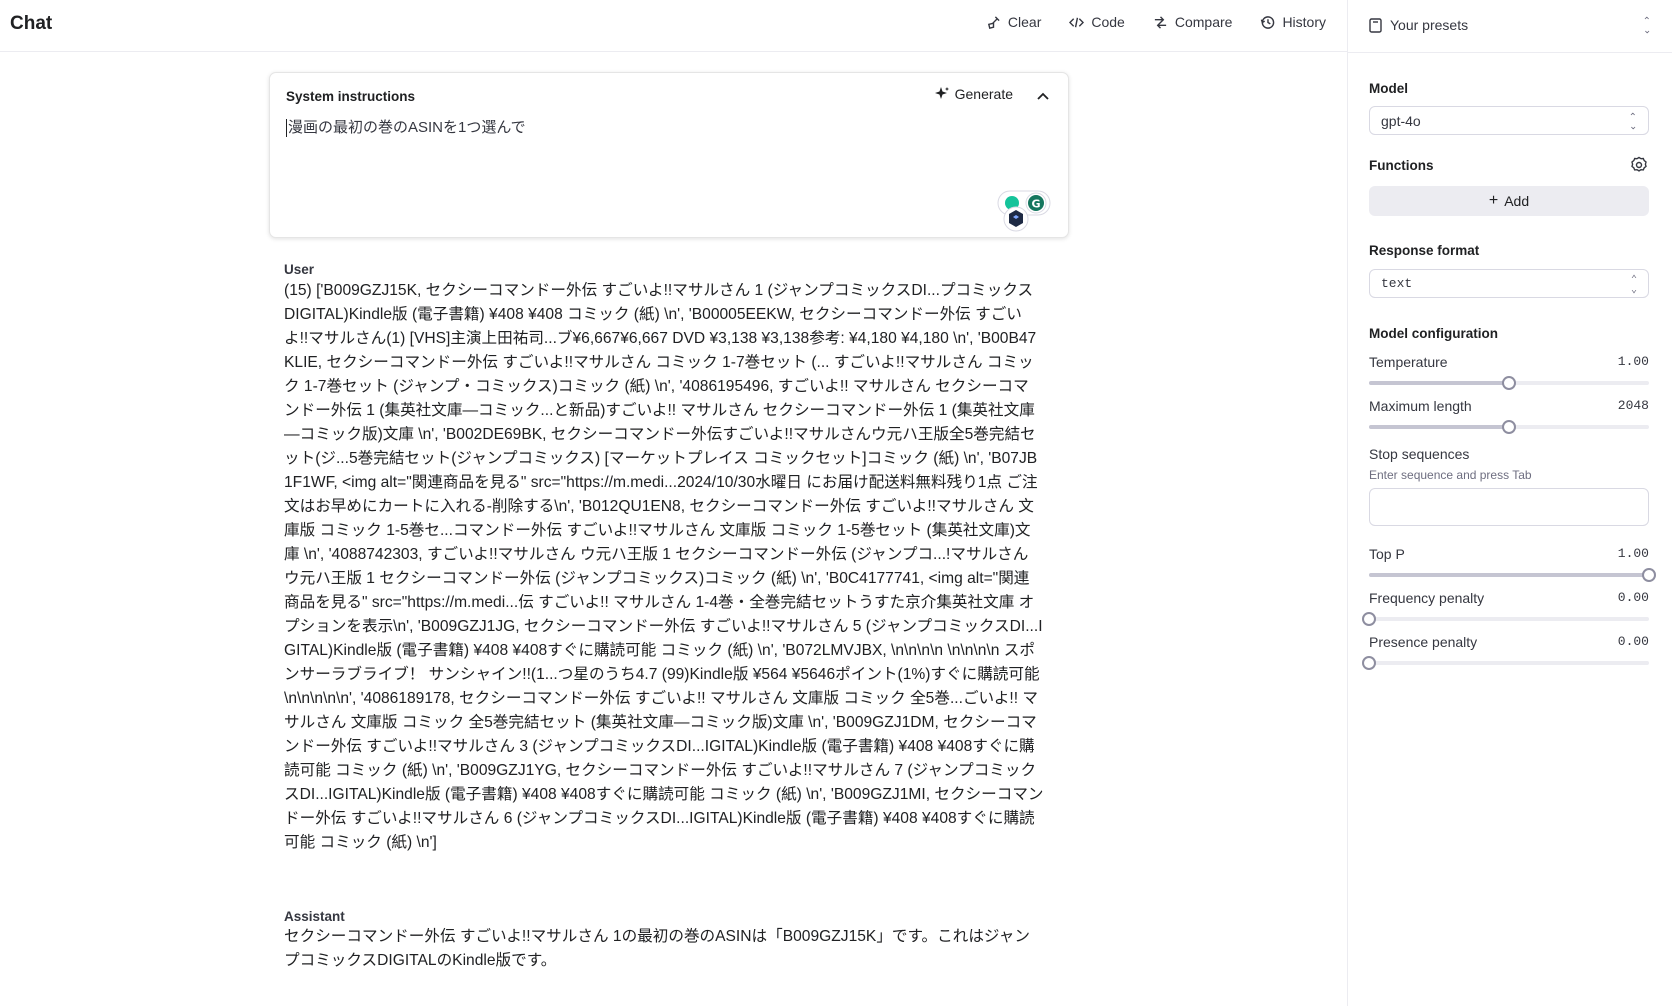  Describe the element at coordinates (1423, 642) in the screenshot. I see `presence-penalty-label: Presence penalty` at that location.